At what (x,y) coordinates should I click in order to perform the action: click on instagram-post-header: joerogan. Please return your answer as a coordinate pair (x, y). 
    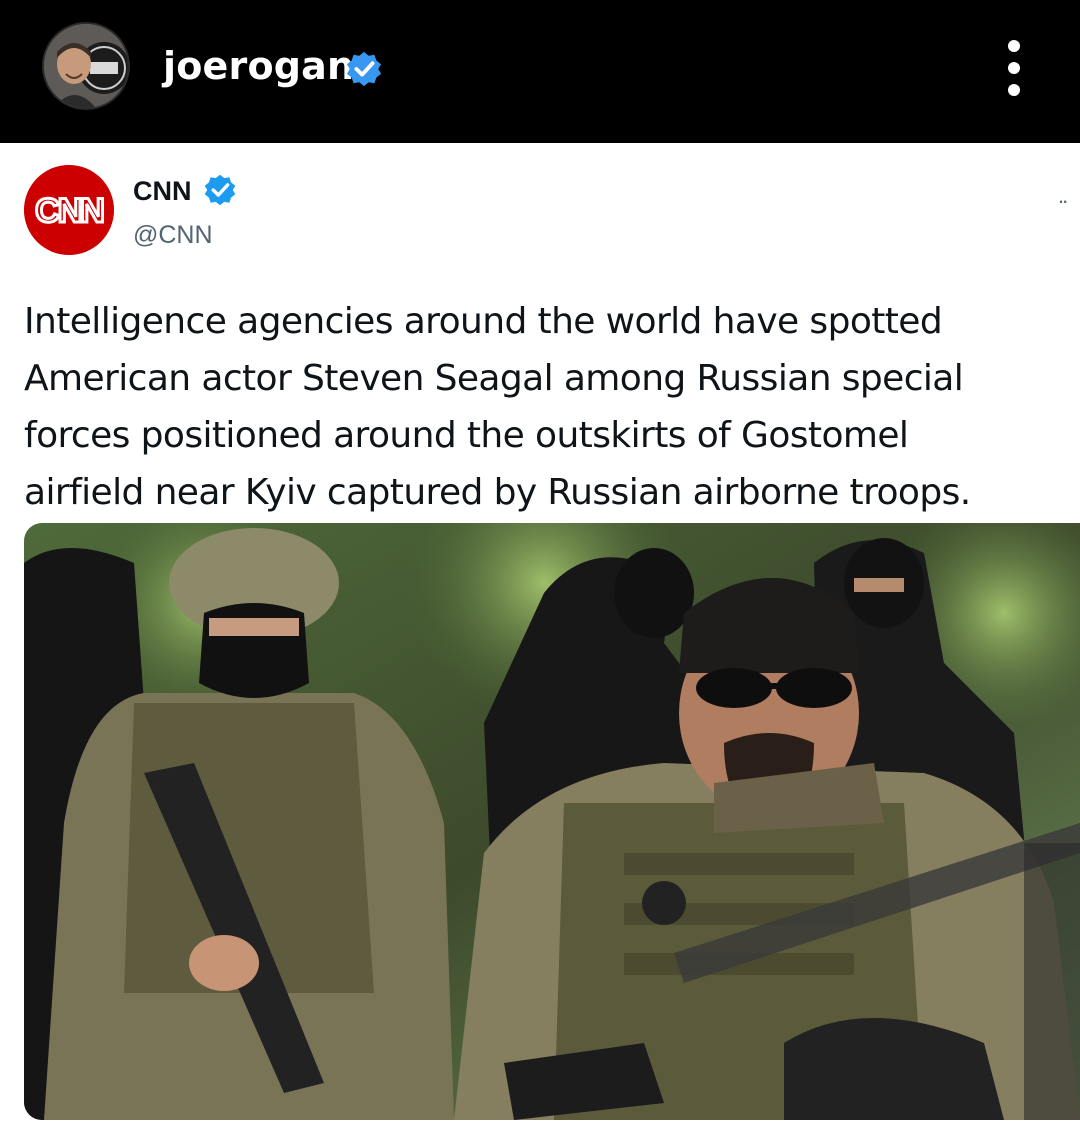
    Looking at the image, I should click on (540, 71).